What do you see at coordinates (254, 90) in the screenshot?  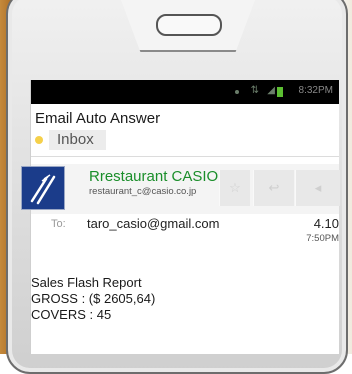 I see `wifi-icon: ⇅` at bounding box center [254, 90].